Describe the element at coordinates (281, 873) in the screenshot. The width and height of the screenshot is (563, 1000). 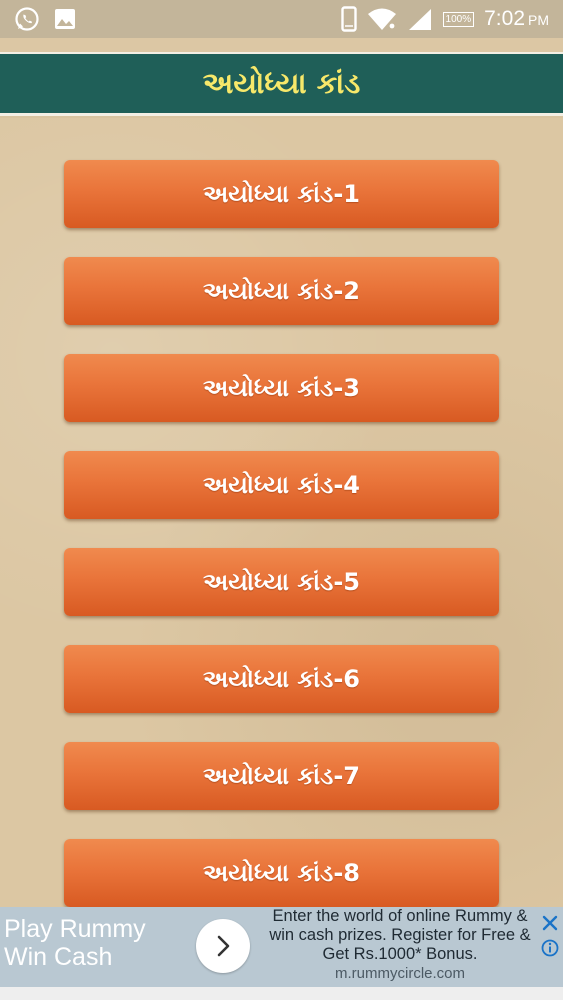
I see `menu-button-8: અયોધ્યા કાંડ-8` at that location.